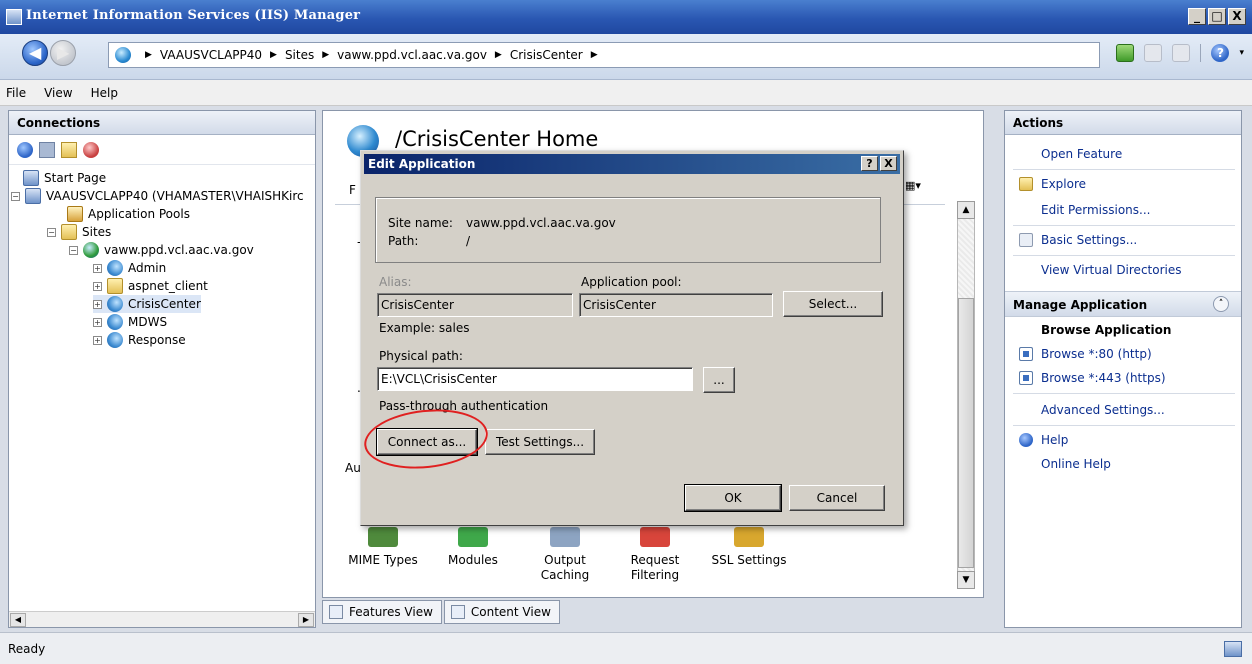 The image size is (1252, 664). What do you see at coordinates (676, 305) in the screenshot?
I see `app-pool-field: CrisisCenter` at bounding box center [676, 305].